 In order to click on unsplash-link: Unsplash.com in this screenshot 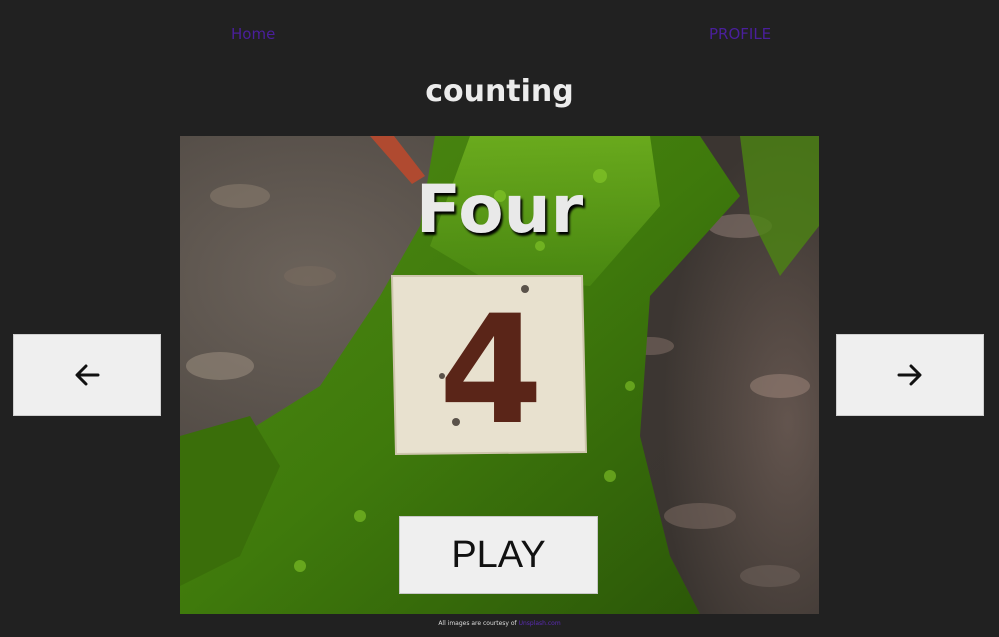, I will do `click(540, 623)`.